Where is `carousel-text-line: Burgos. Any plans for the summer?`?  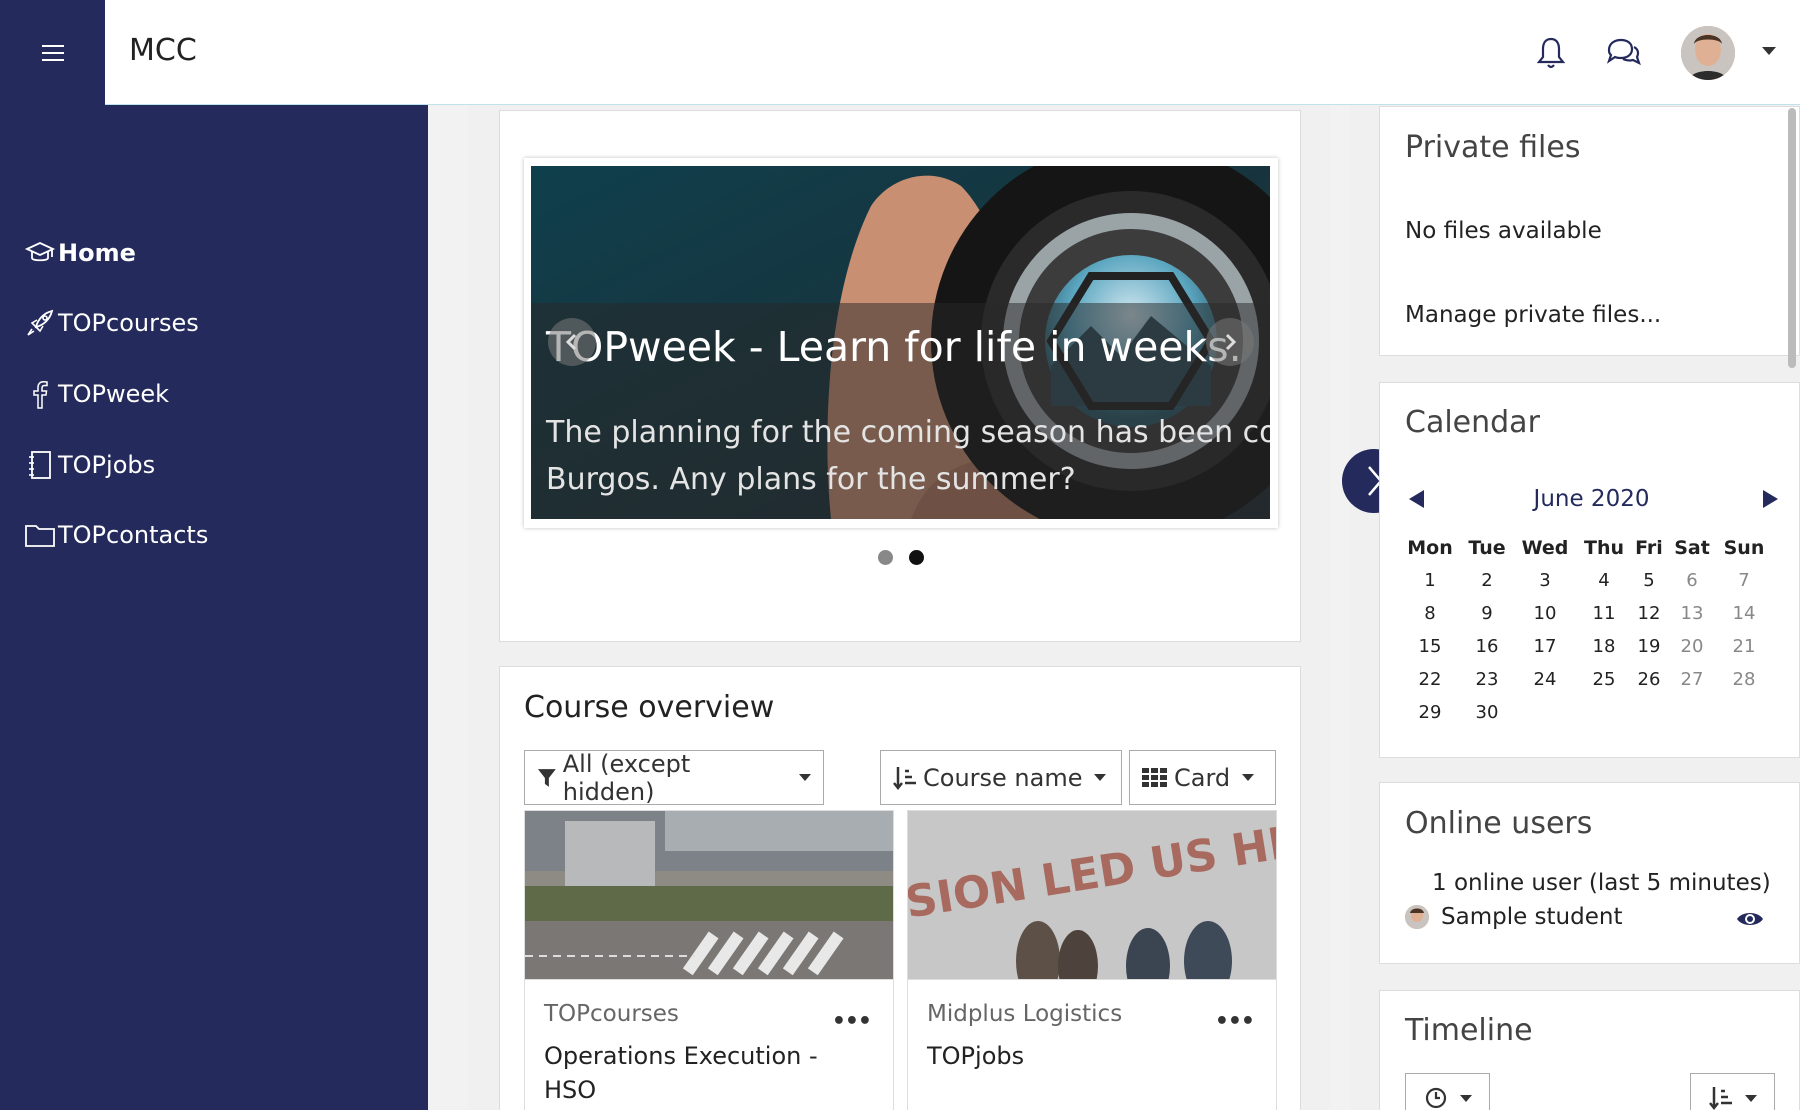
carousel-text-line: Burgos. Any plans for the summer? is located at coordinates (811, 479).